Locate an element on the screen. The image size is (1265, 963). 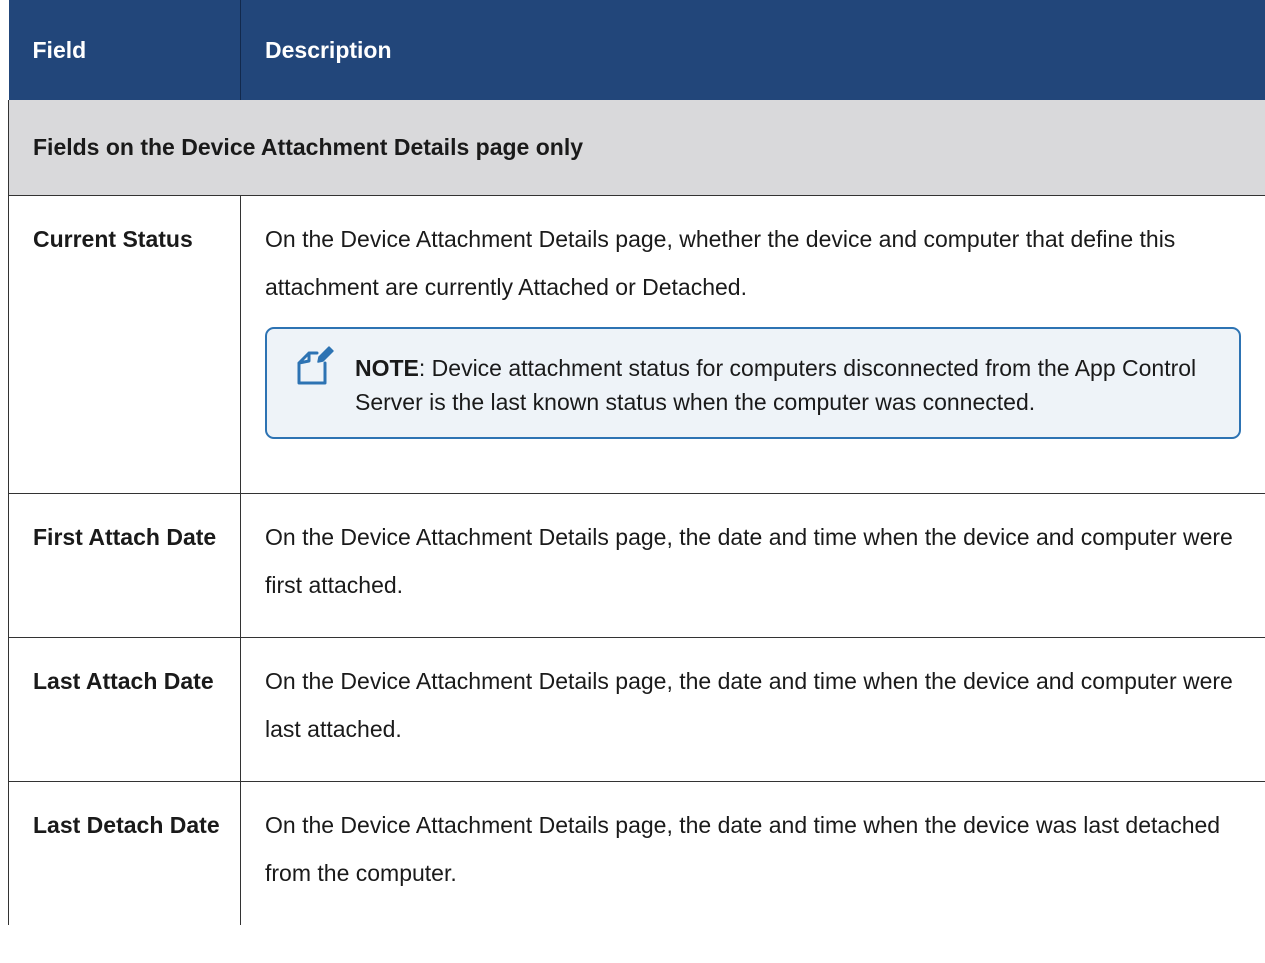
field-name: Last Detach Date is located at coordinates (124, 853).